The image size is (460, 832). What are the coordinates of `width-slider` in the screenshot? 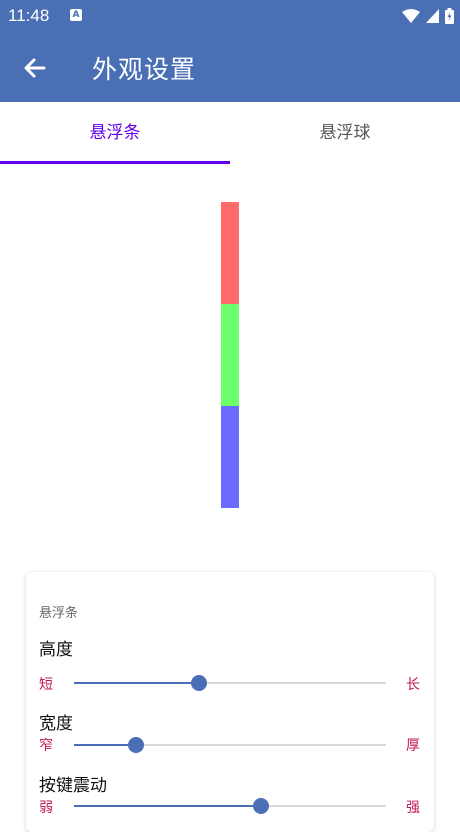 It's located at (230, 745).